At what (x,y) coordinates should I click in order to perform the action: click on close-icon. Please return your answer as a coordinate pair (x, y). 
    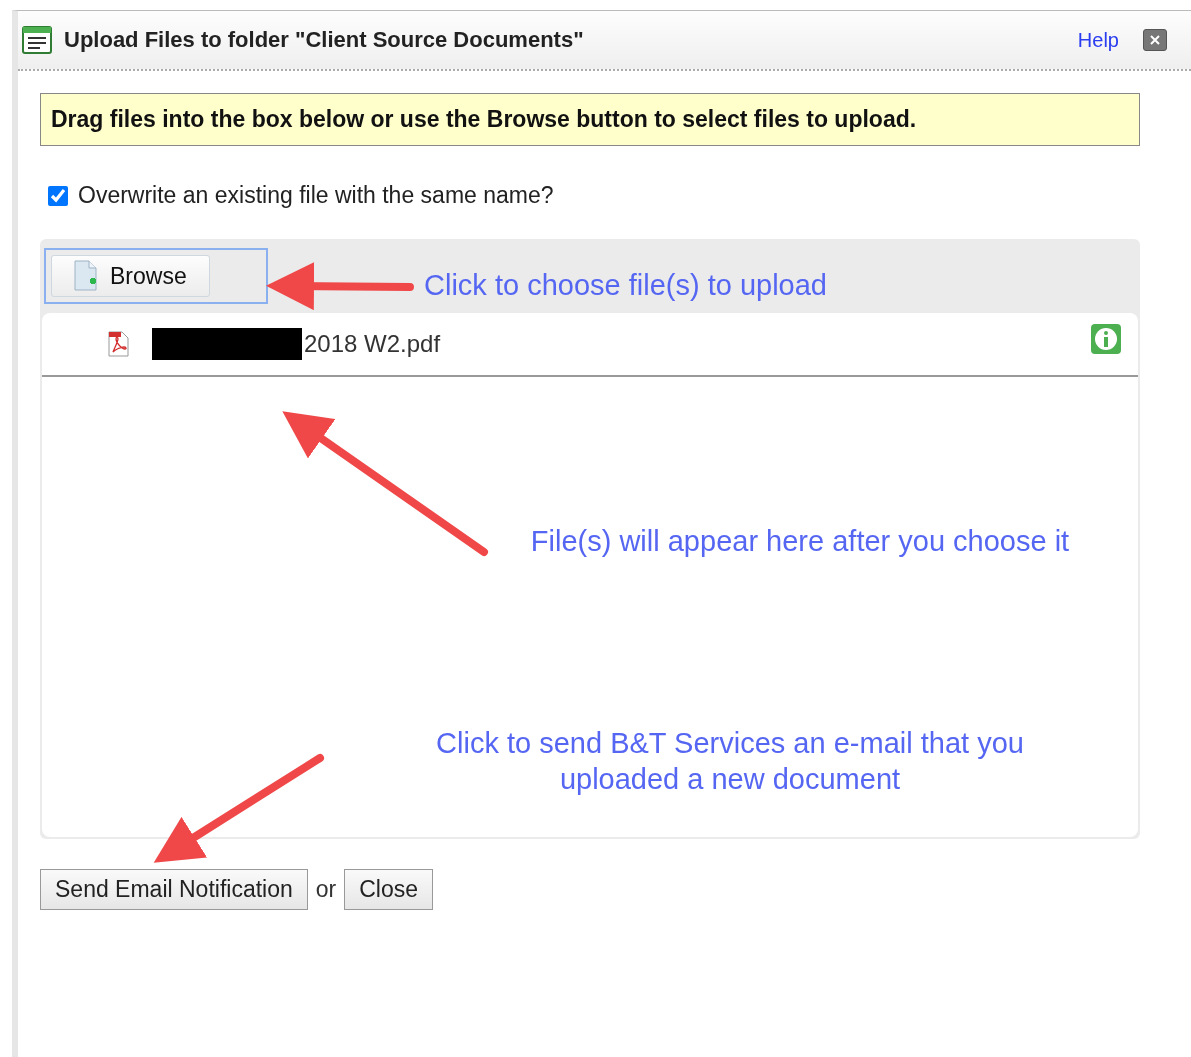
    Looking at the image, I should click on (1155, 40).